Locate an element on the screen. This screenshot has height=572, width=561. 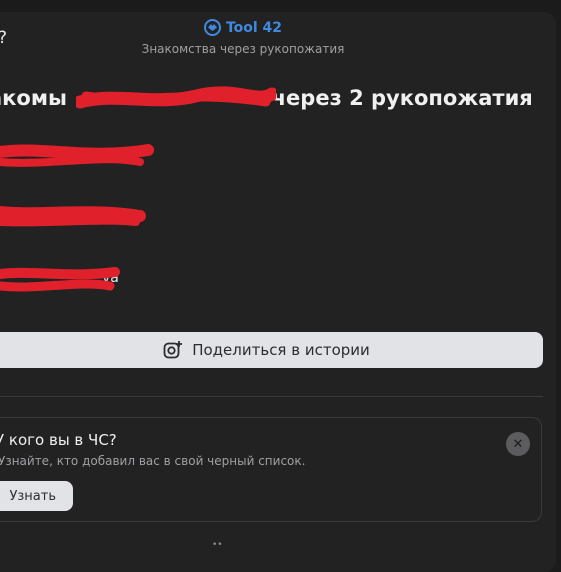
title-prefix: акомы is located at coordinates (34, 98).